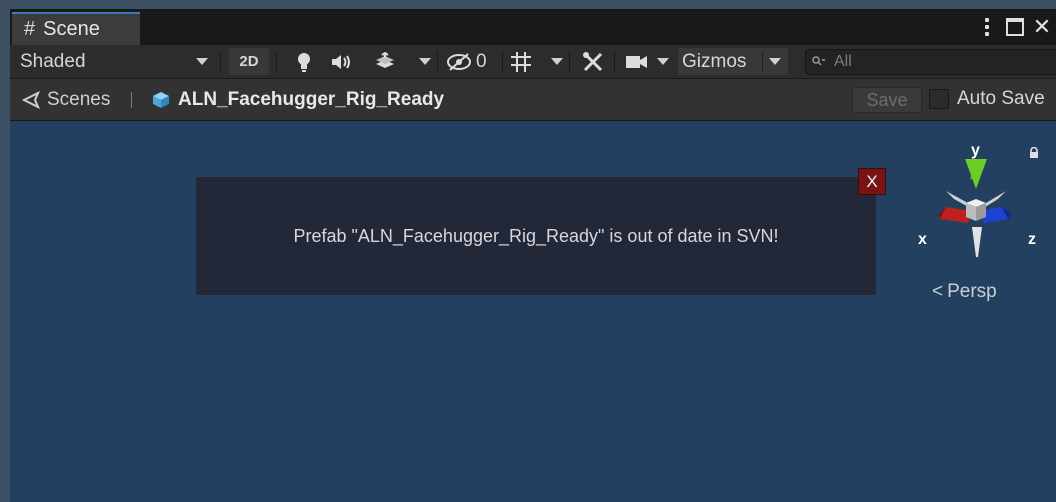  I want to click on tools-button, so click(593, 61).